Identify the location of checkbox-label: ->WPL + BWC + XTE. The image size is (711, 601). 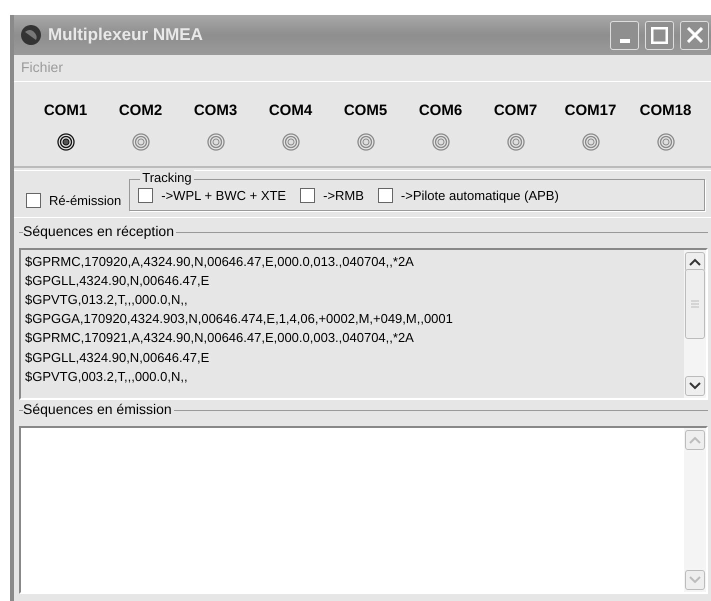
(223, 196).